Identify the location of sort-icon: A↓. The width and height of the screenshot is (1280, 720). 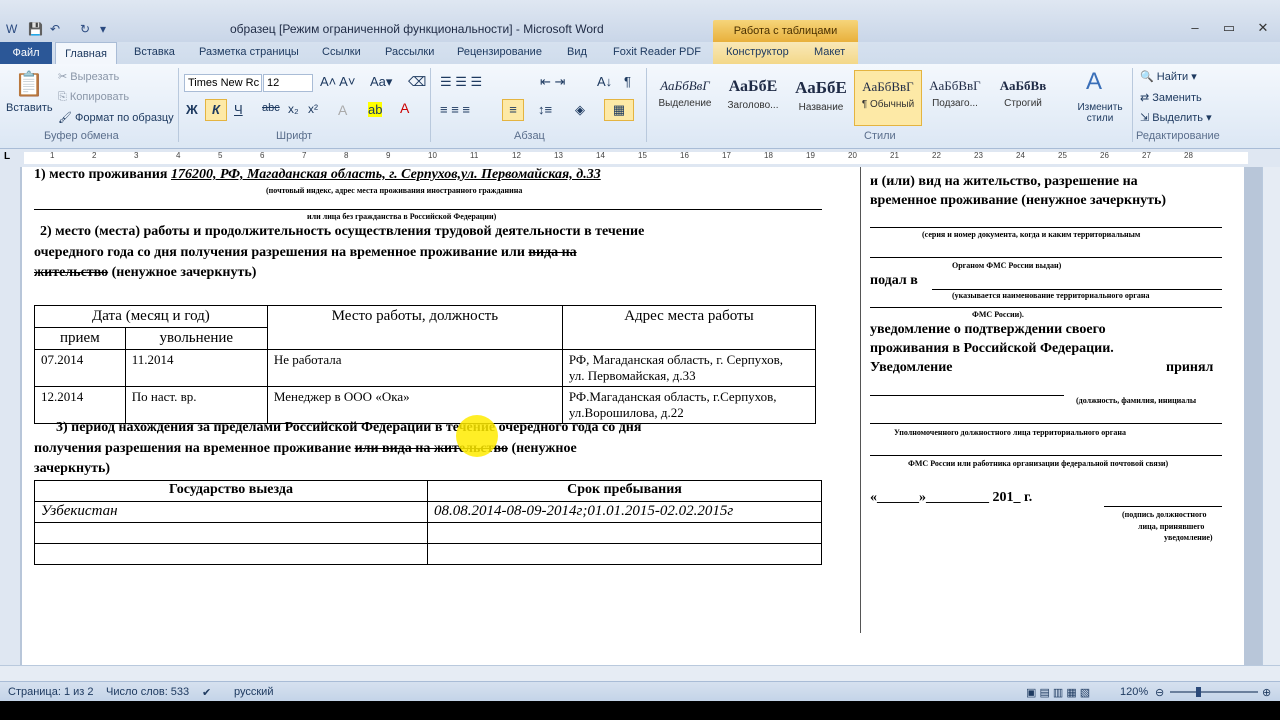
(604, 81).